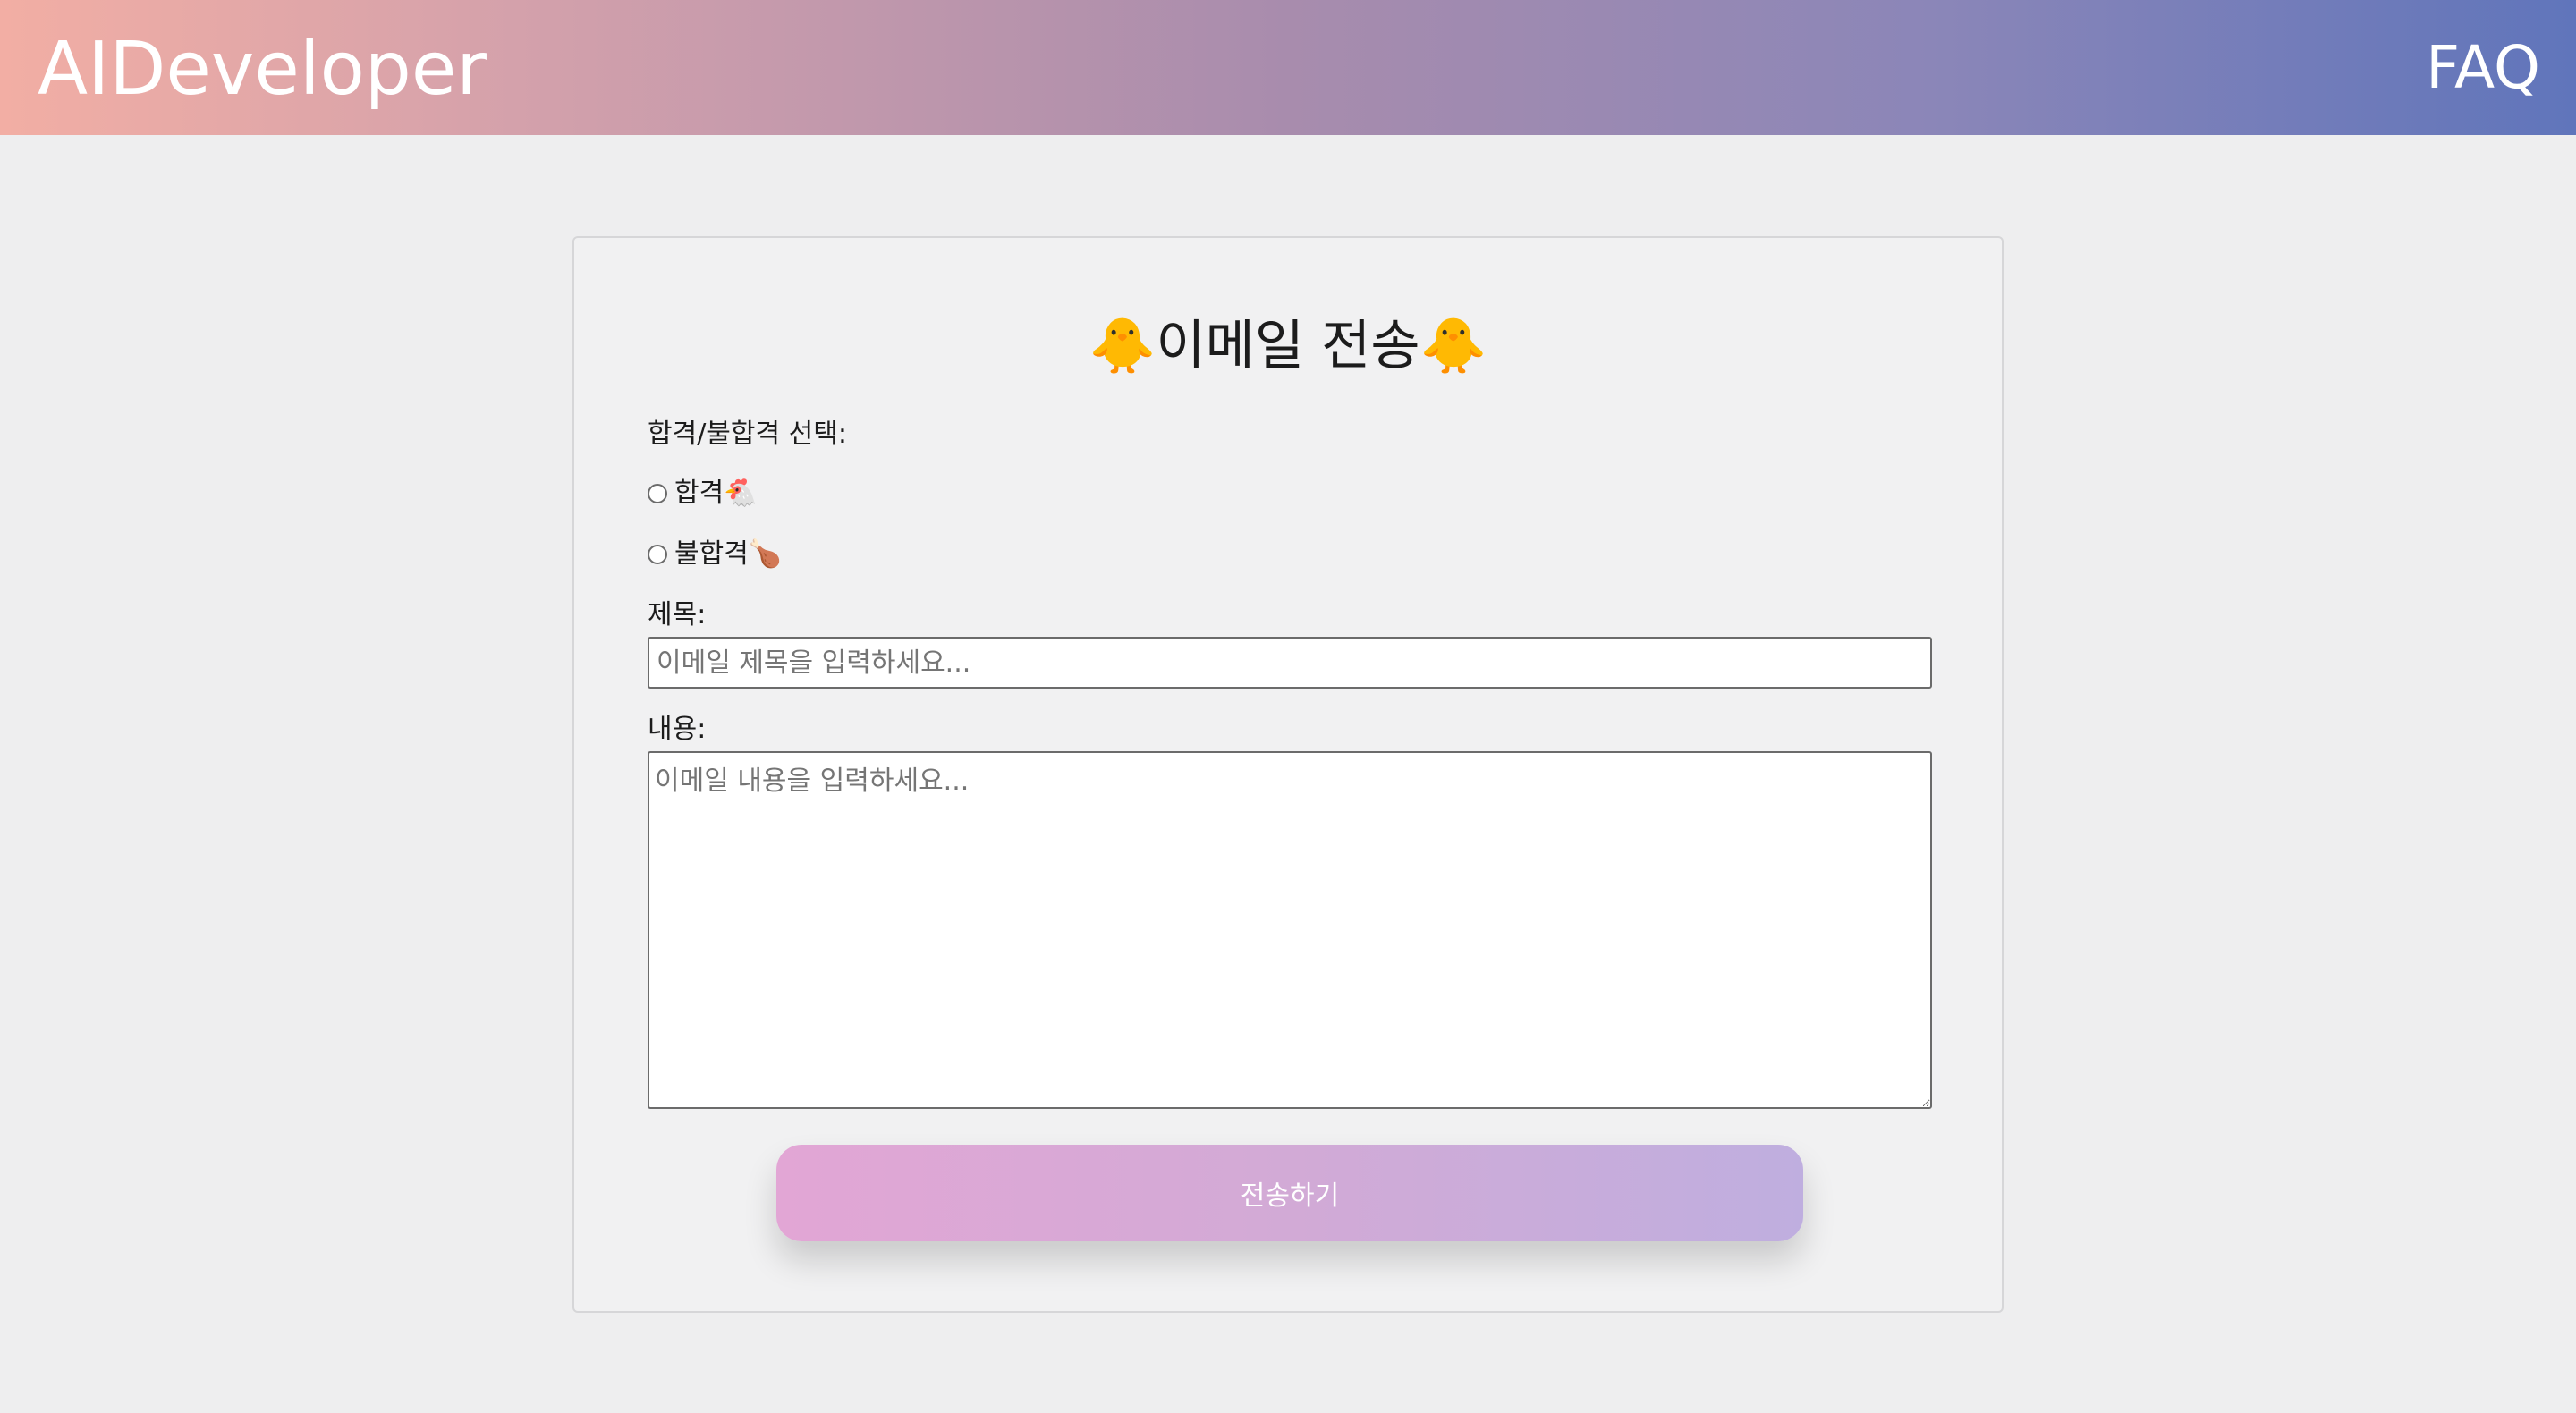 The width and height of the screenshot is (2576, 1413). What do you see at coordinates (1290, 930) in the screenshot?
I see `content-textarea` at bounding box center [1290, 930].